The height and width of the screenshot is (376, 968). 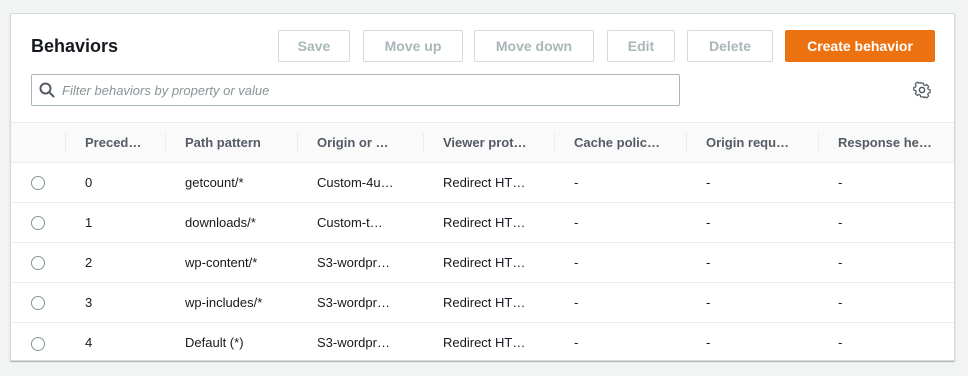 What do you see at coordinates (89, 262) in the screenshot?
I see `cell-precedence: 2` at bounding box center [89, 262].